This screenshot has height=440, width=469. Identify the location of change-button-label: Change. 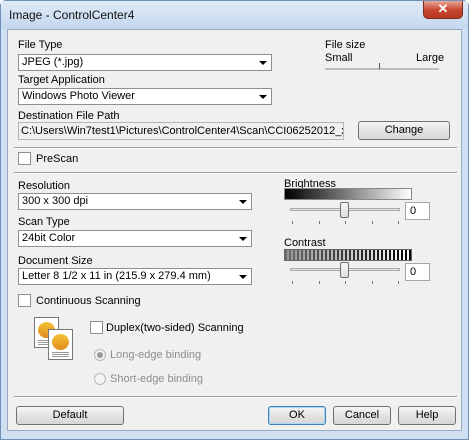
(404, 130).